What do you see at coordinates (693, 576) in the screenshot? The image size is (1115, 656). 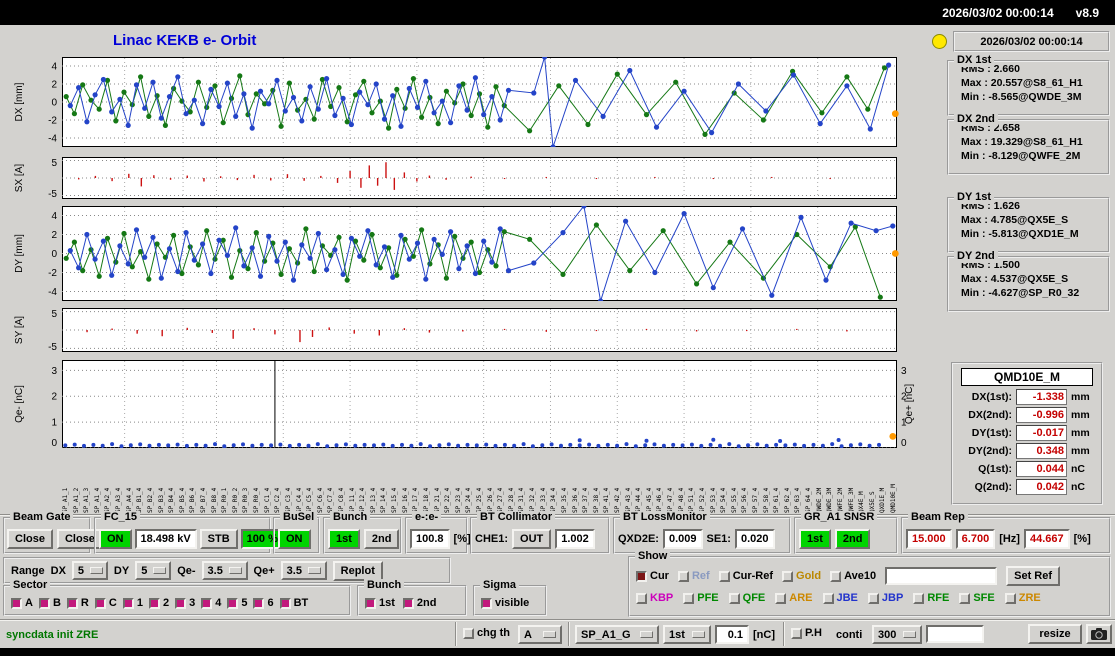 I see `show-ref-checkbox: Ref` at bounding box center [693, 576].